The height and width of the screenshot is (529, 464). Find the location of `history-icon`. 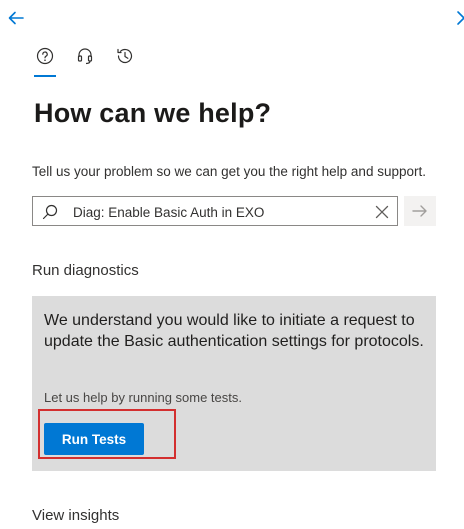

history-icon is located at coordinates (125, 56).